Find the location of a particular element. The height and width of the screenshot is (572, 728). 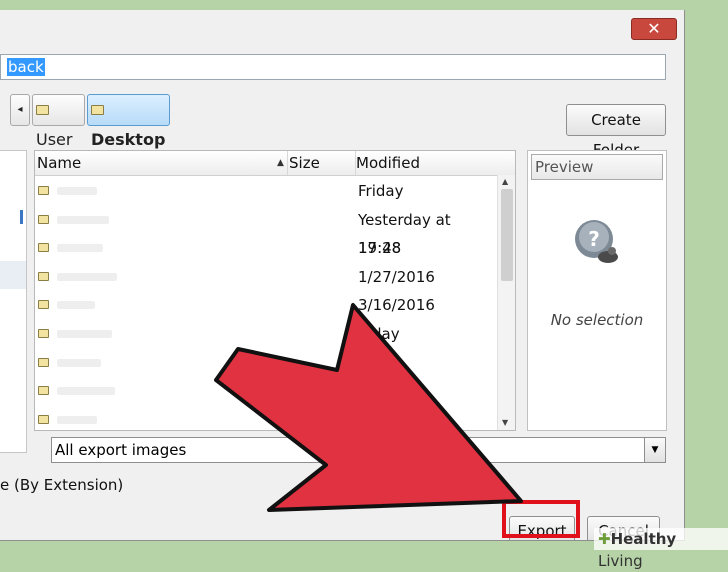

places-sidebar is located at coordinates (13, 301).